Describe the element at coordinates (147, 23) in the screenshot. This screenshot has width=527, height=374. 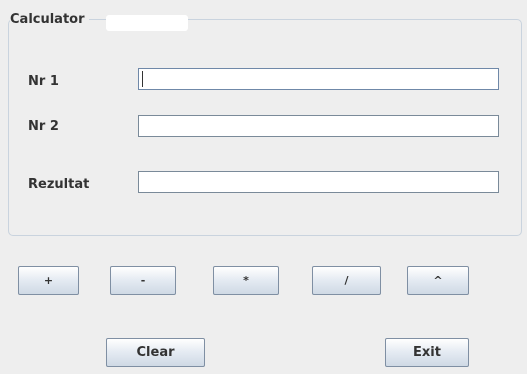
I see `redacted-title-area` at that location.